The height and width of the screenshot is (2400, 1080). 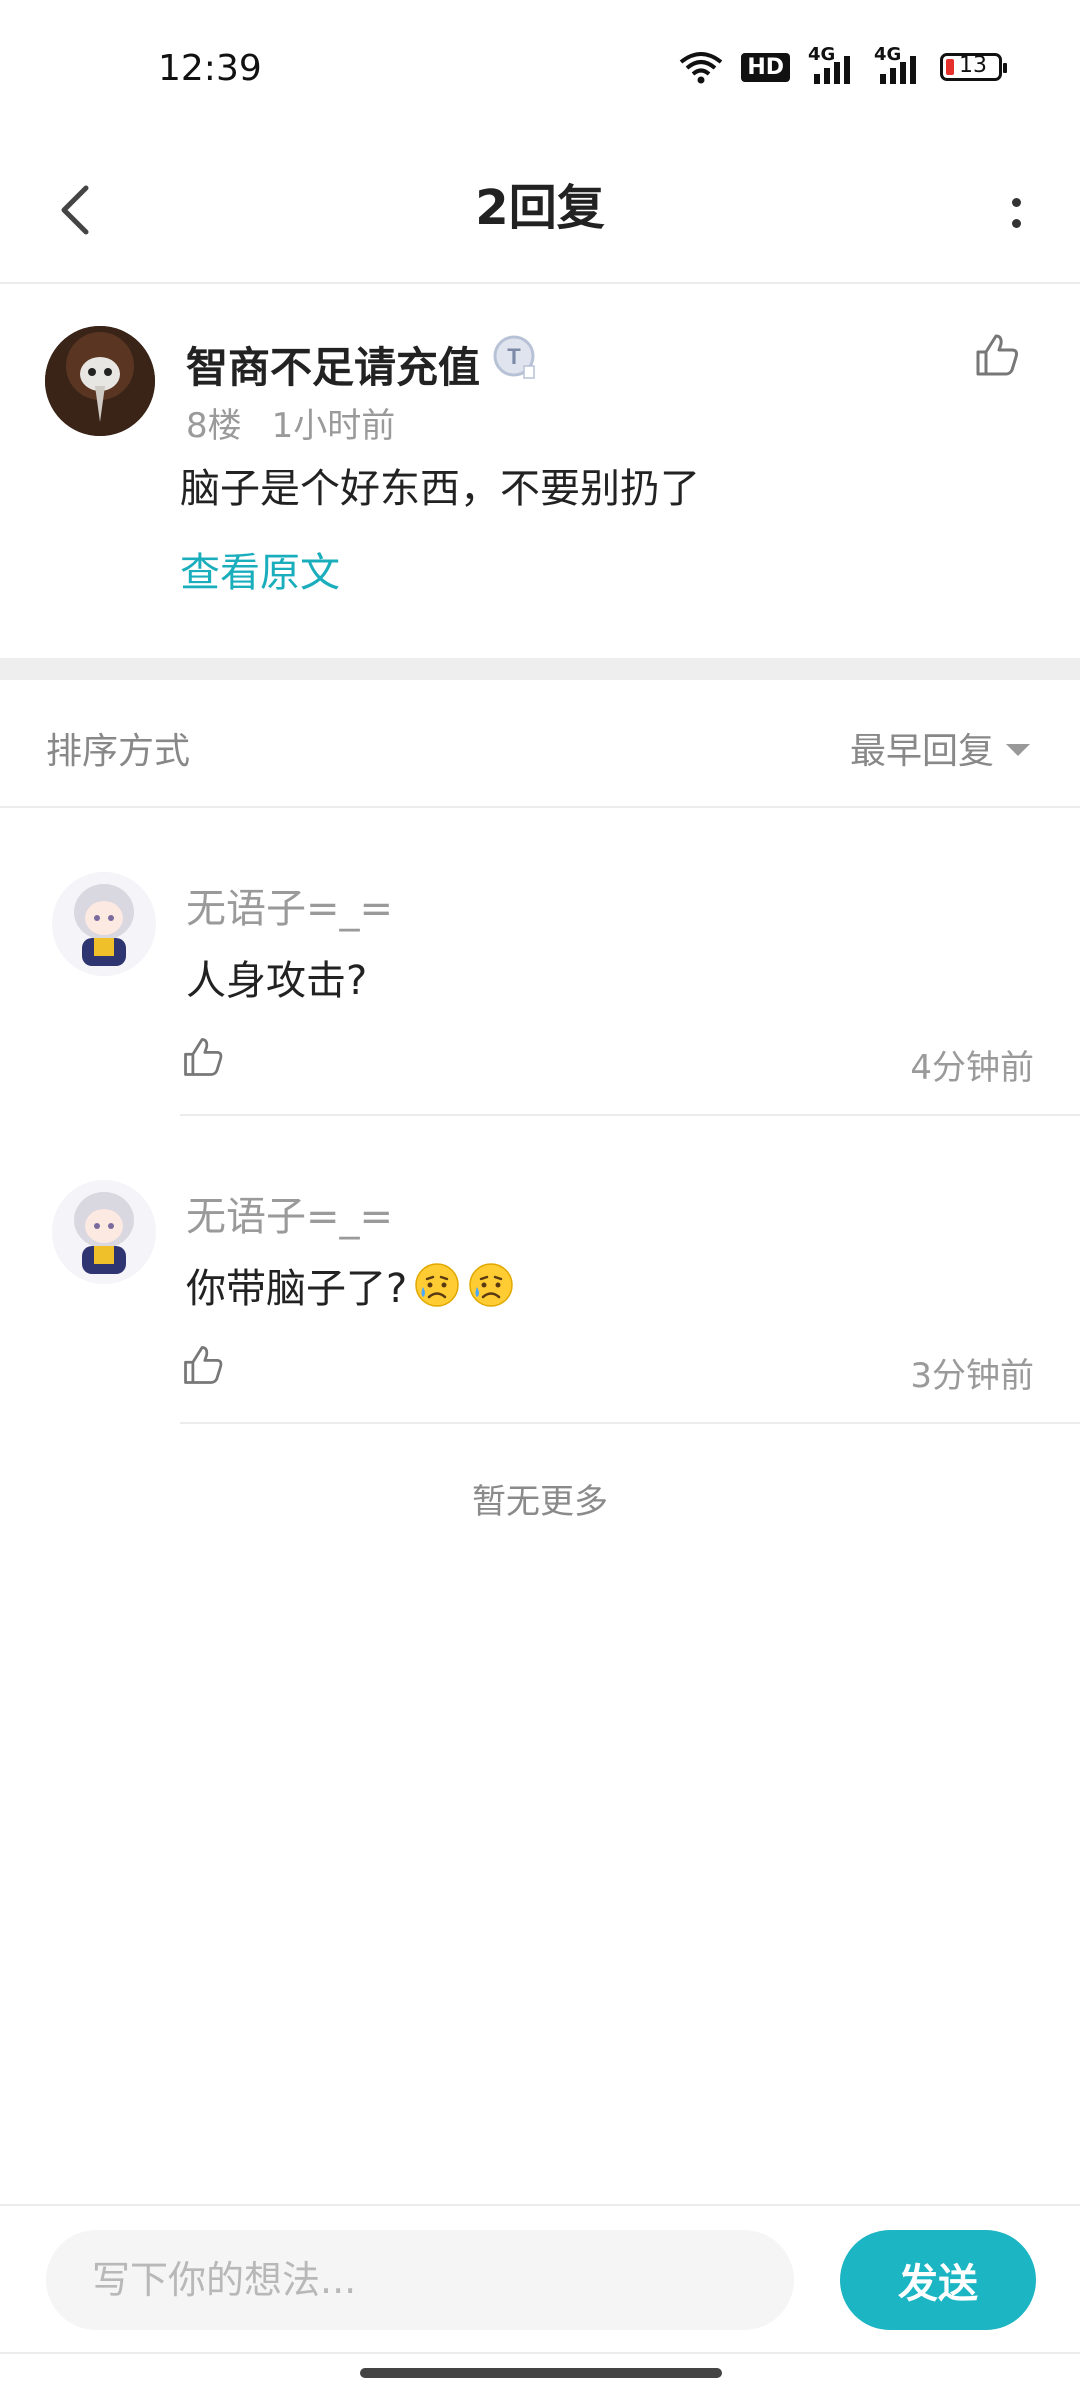 What do you see at coordinates (210, 68) in the screenshot?
I see `status-time: 12:39` at bounding box center [210, 68].